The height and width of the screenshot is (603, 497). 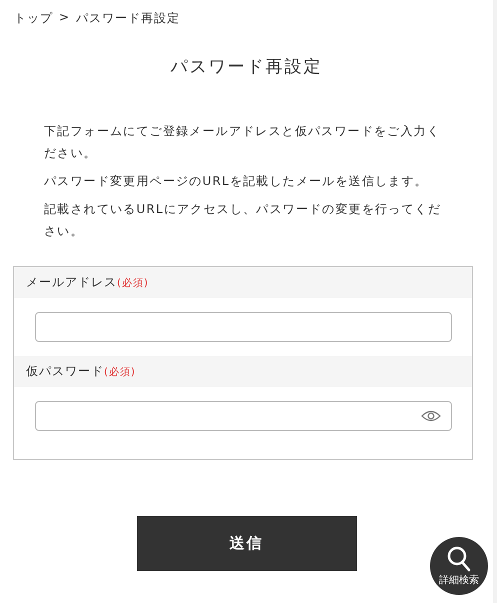 I want to click on submit-button: 送信, so click(x=246, y=543).